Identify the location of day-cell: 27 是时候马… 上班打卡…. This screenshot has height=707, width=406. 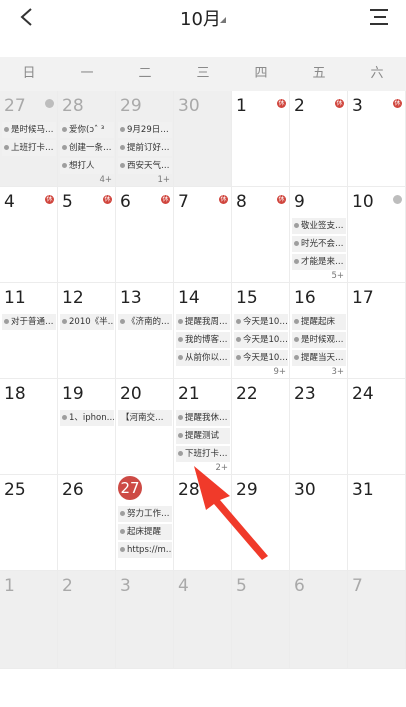
(29, 139).